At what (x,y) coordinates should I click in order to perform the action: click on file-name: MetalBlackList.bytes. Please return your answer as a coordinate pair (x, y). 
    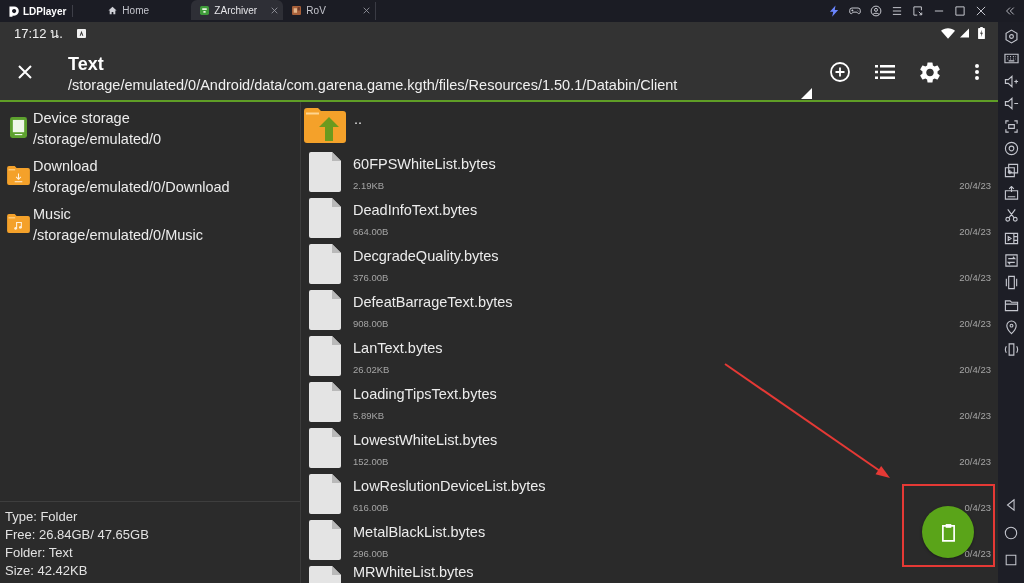
    Looking at the image, I should click on (672, 532).